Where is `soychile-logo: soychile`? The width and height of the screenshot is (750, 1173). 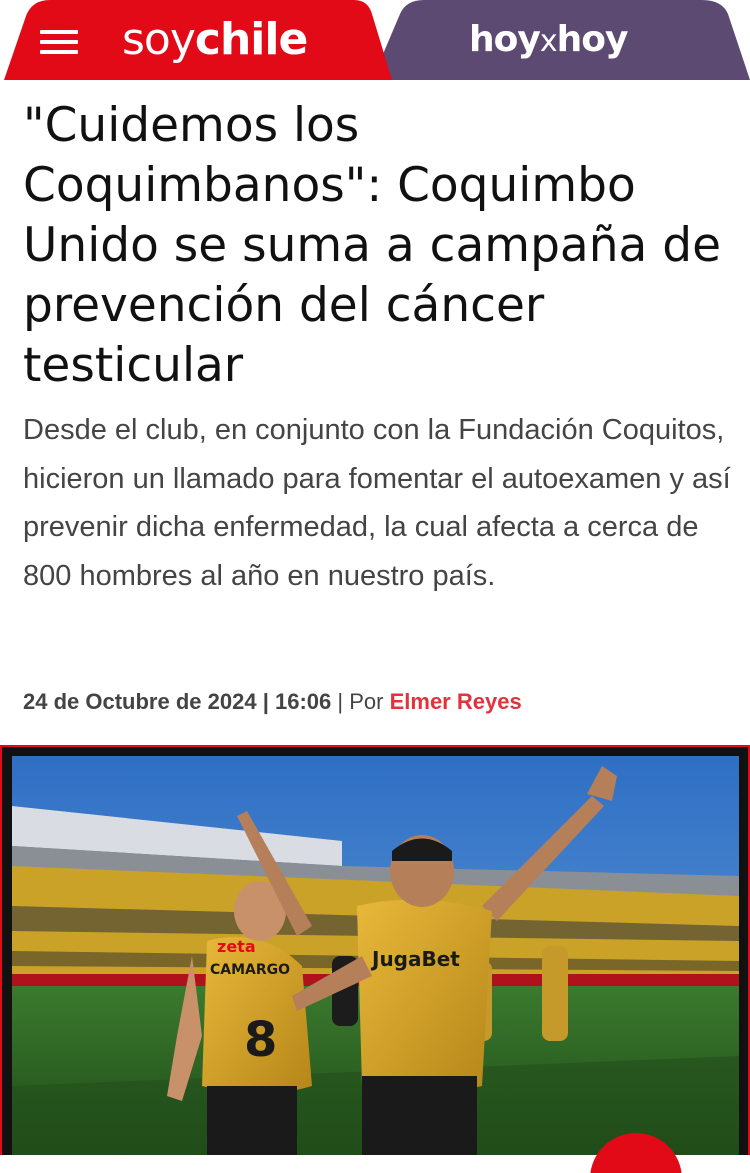 soychile-logo: soychile is located at coordinates (215, 39).